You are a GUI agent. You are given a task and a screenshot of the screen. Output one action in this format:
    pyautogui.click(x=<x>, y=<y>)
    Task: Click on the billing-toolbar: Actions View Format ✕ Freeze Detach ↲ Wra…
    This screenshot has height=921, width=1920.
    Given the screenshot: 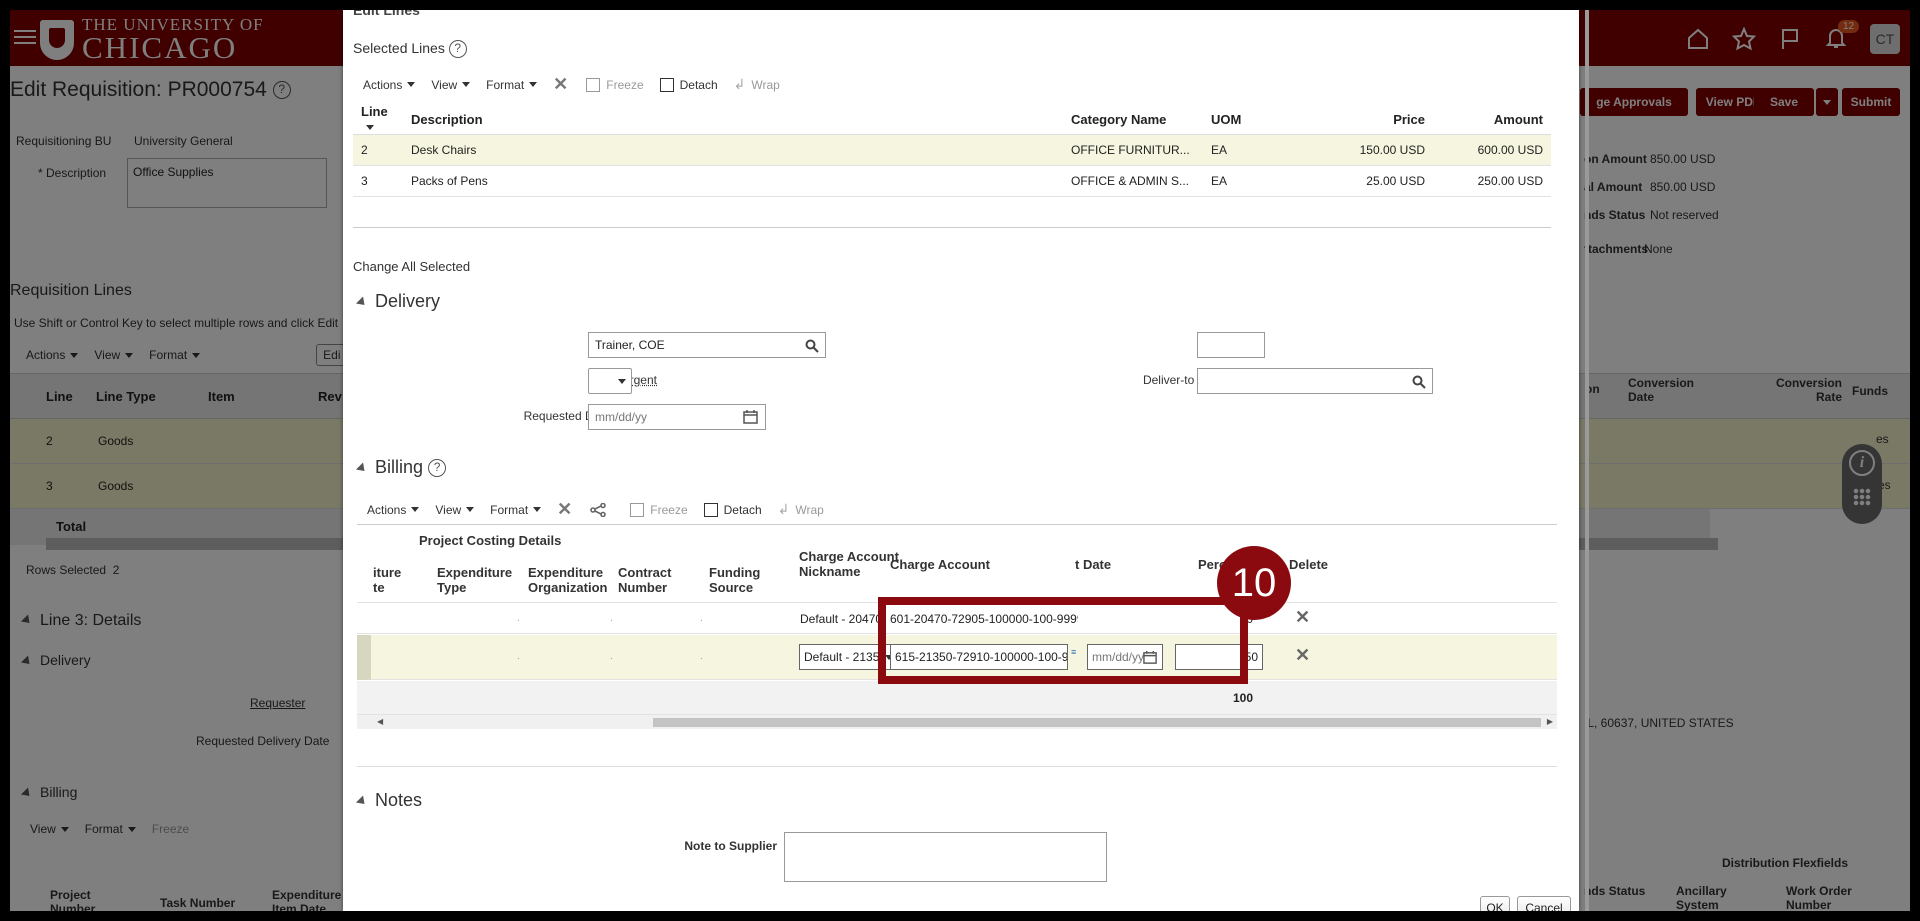 What is the action you would take?
    pyautogui.click(x=603, y=509)
    